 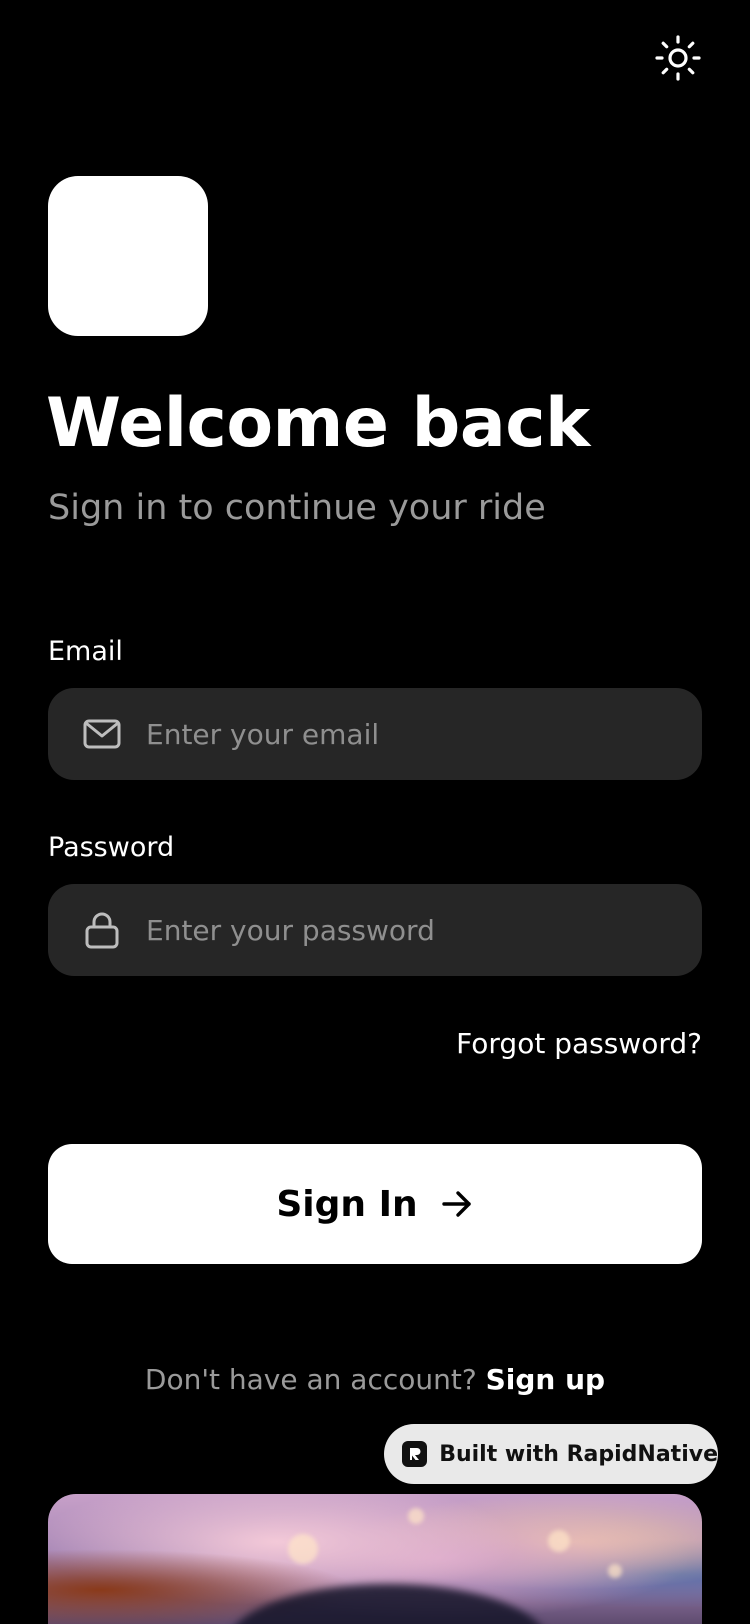 What do you see at coordinates (128, 256) in the screenshot?
I see `app-logo` at bounding box center [128, 256].